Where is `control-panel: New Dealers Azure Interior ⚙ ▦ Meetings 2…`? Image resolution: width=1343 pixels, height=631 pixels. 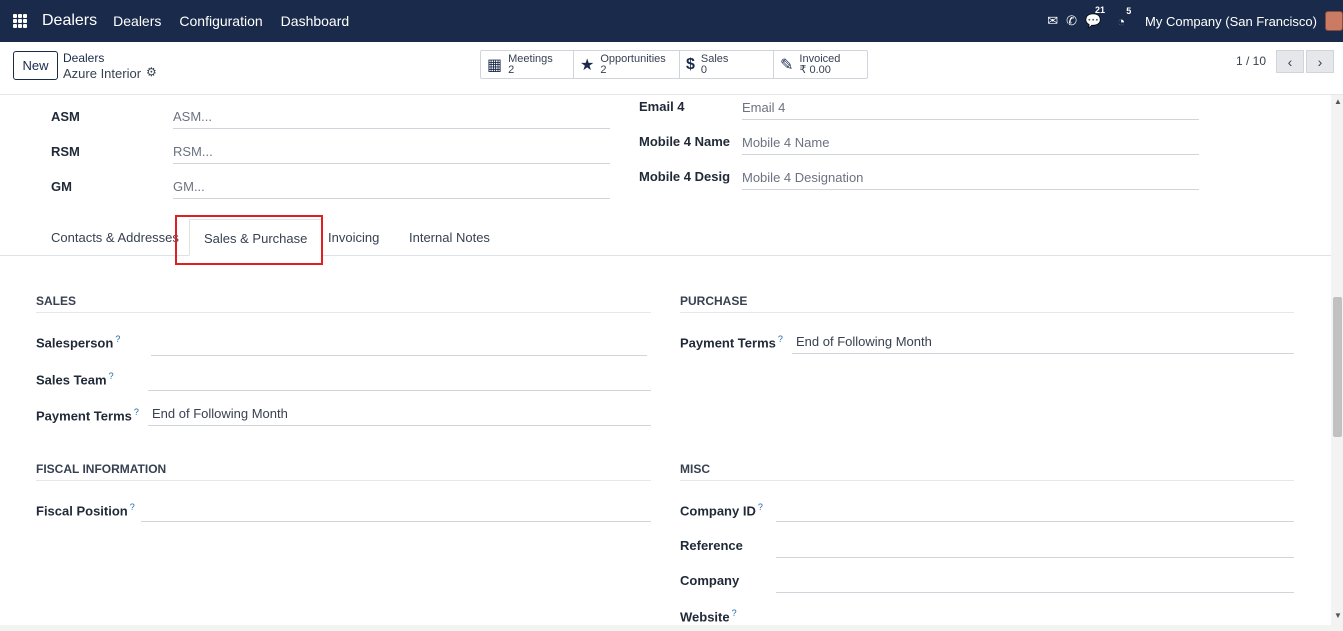
control-panel: New Dealers Azure Interior ⚙ ▦ Meetings 2… is located at coordinates (671, 68).